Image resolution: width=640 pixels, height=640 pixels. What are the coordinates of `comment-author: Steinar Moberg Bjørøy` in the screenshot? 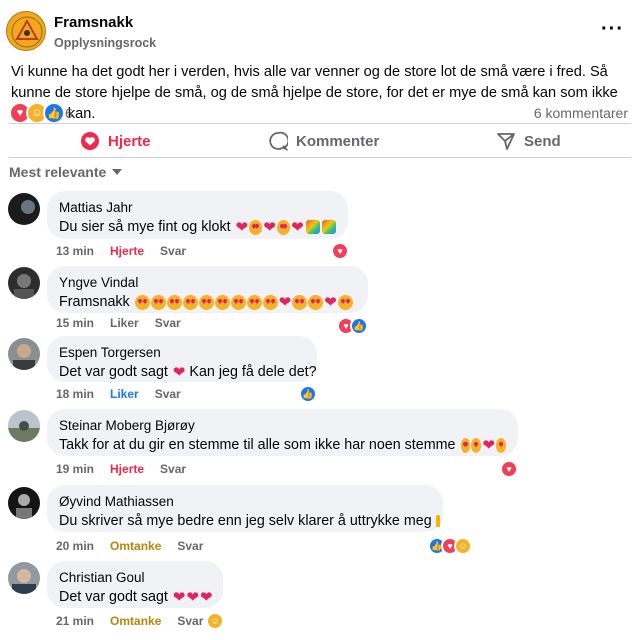 It's located at (282, 426).